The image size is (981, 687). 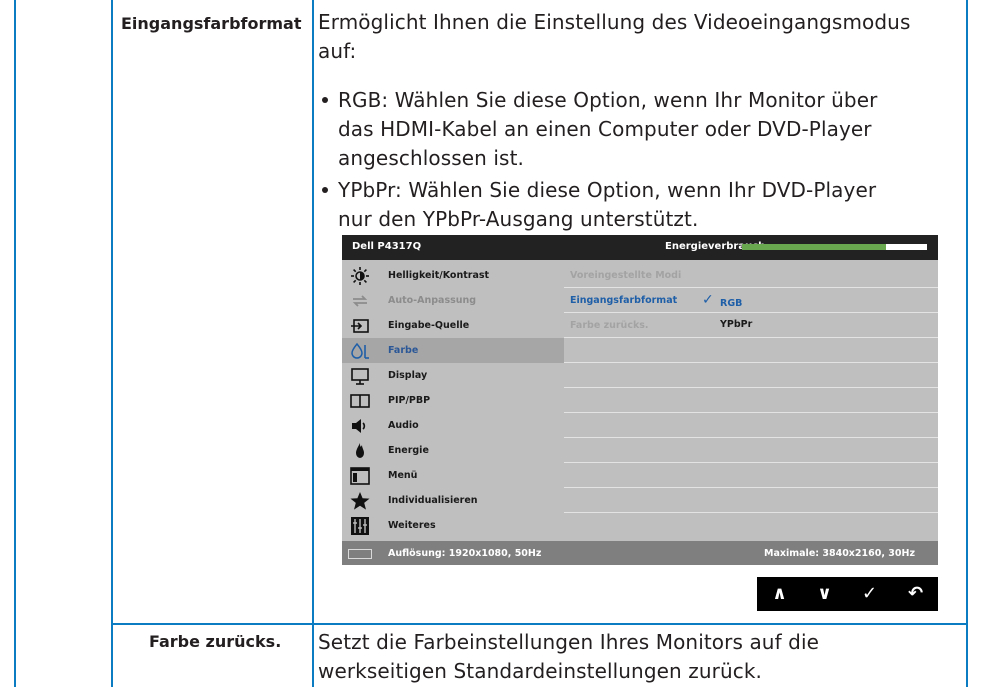 I want to click on maximum-resolution: Maximale: 3840x2160, 30Hz, so click(x=839, y=553).